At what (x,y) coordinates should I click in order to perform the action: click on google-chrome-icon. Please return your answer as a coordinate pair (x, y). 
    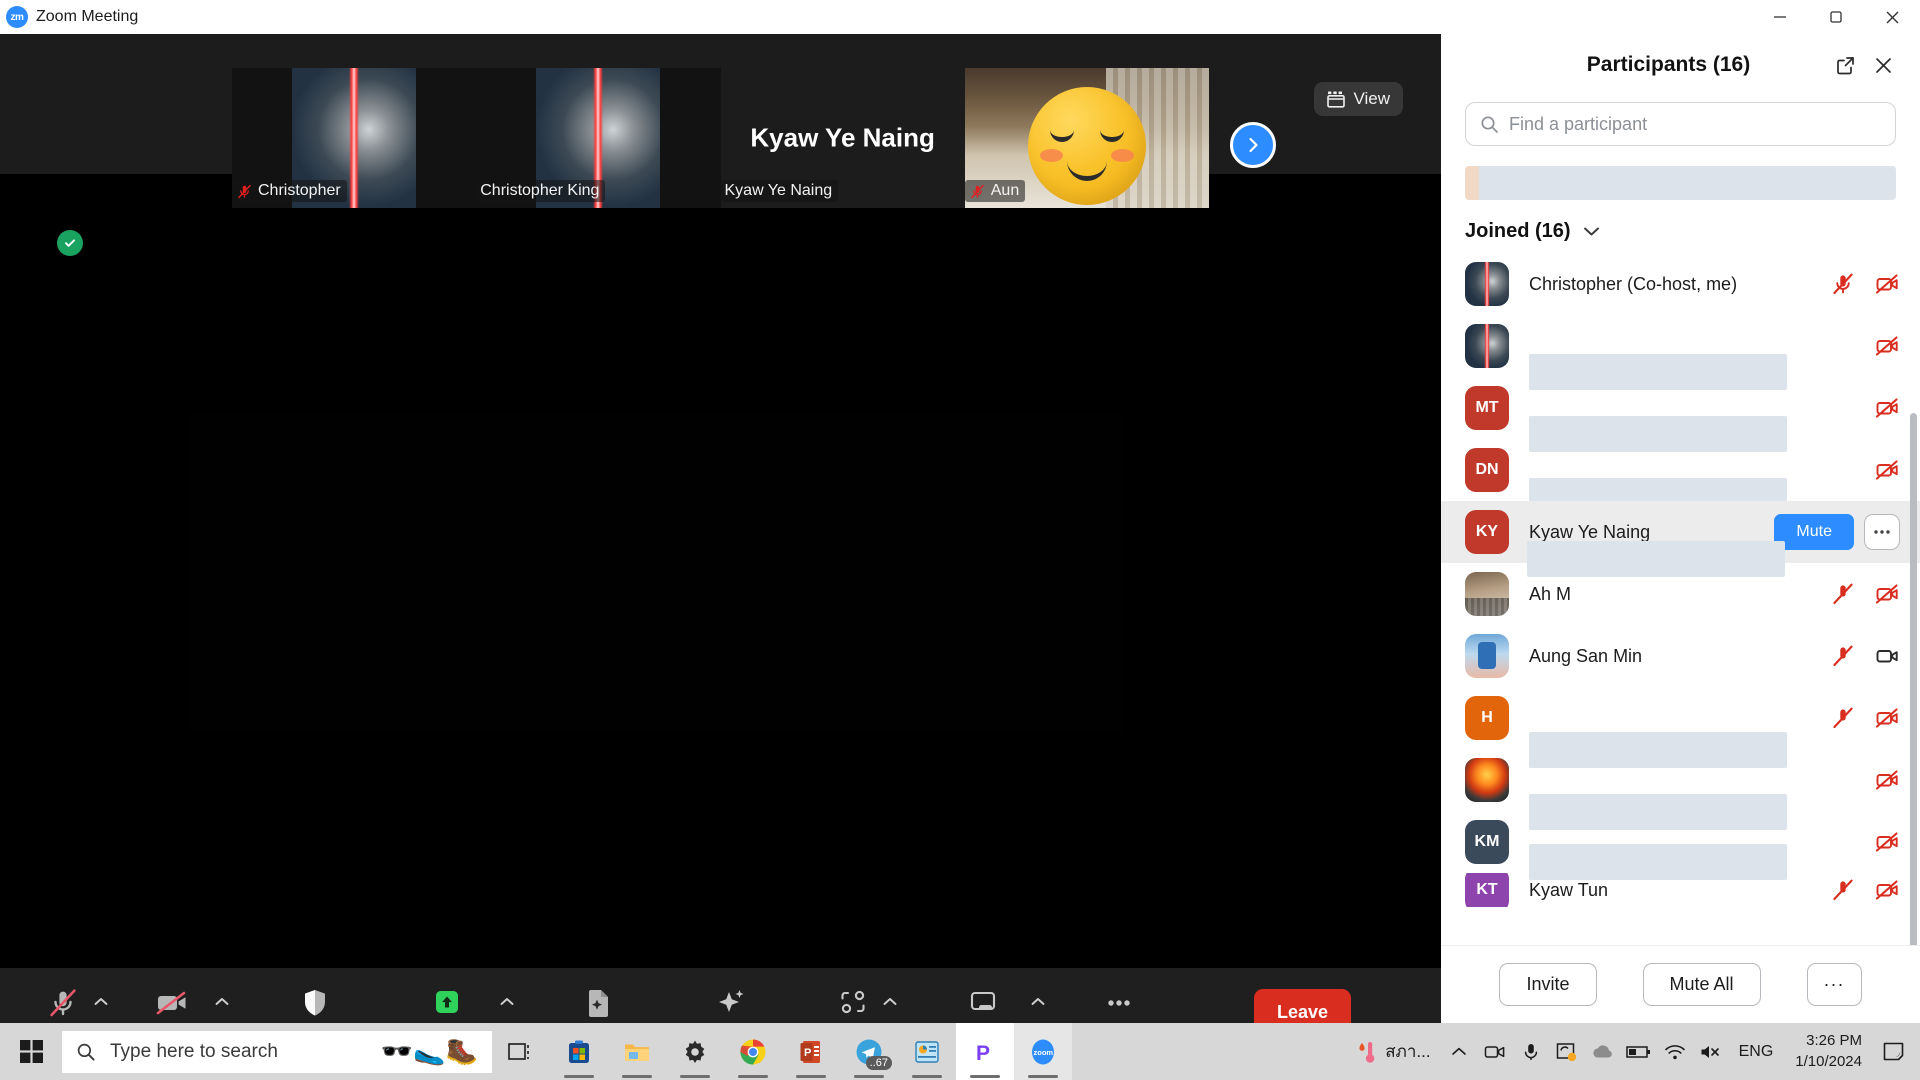
    Looking at the image, I should click on (753, 1051).